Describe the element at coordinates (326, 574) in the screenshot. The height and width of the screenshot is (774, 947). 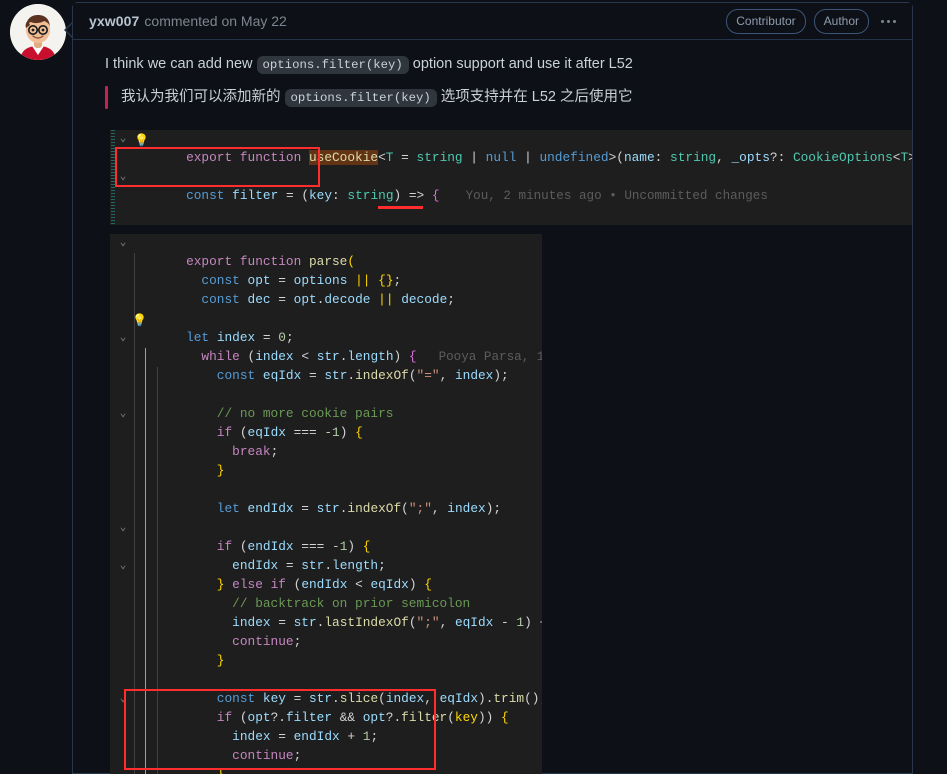
I see `code-line: ⌄ } else if (endIdx < eqIdx) {` at that location.